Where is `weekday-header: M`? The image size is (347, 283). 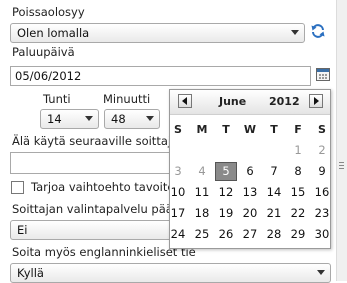
weekday-header: M is located at coordinates (202, 129).